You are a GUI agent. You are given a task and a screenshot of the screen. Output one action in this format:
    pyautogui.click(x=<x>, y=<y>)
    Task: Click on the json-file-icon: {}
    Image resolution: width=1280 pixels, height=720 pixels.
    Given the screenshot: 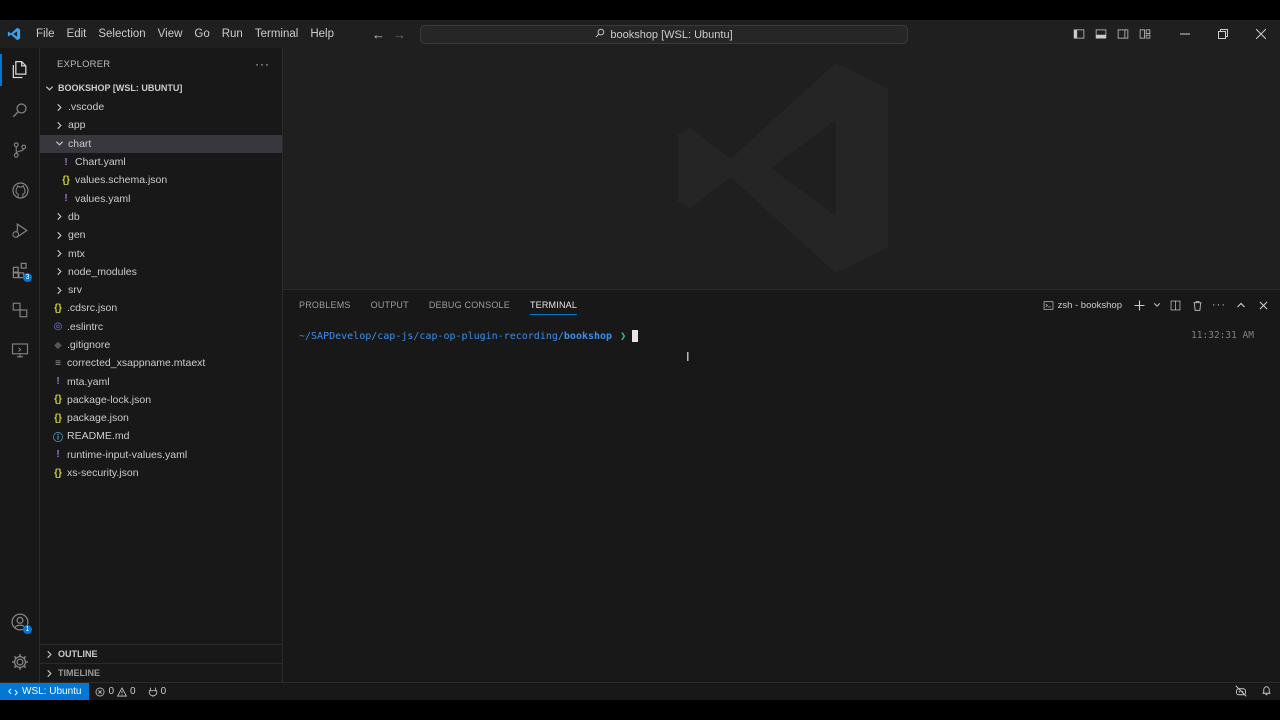 What is the action you would take?
    pyautogui.click(x=58, y=418)
    